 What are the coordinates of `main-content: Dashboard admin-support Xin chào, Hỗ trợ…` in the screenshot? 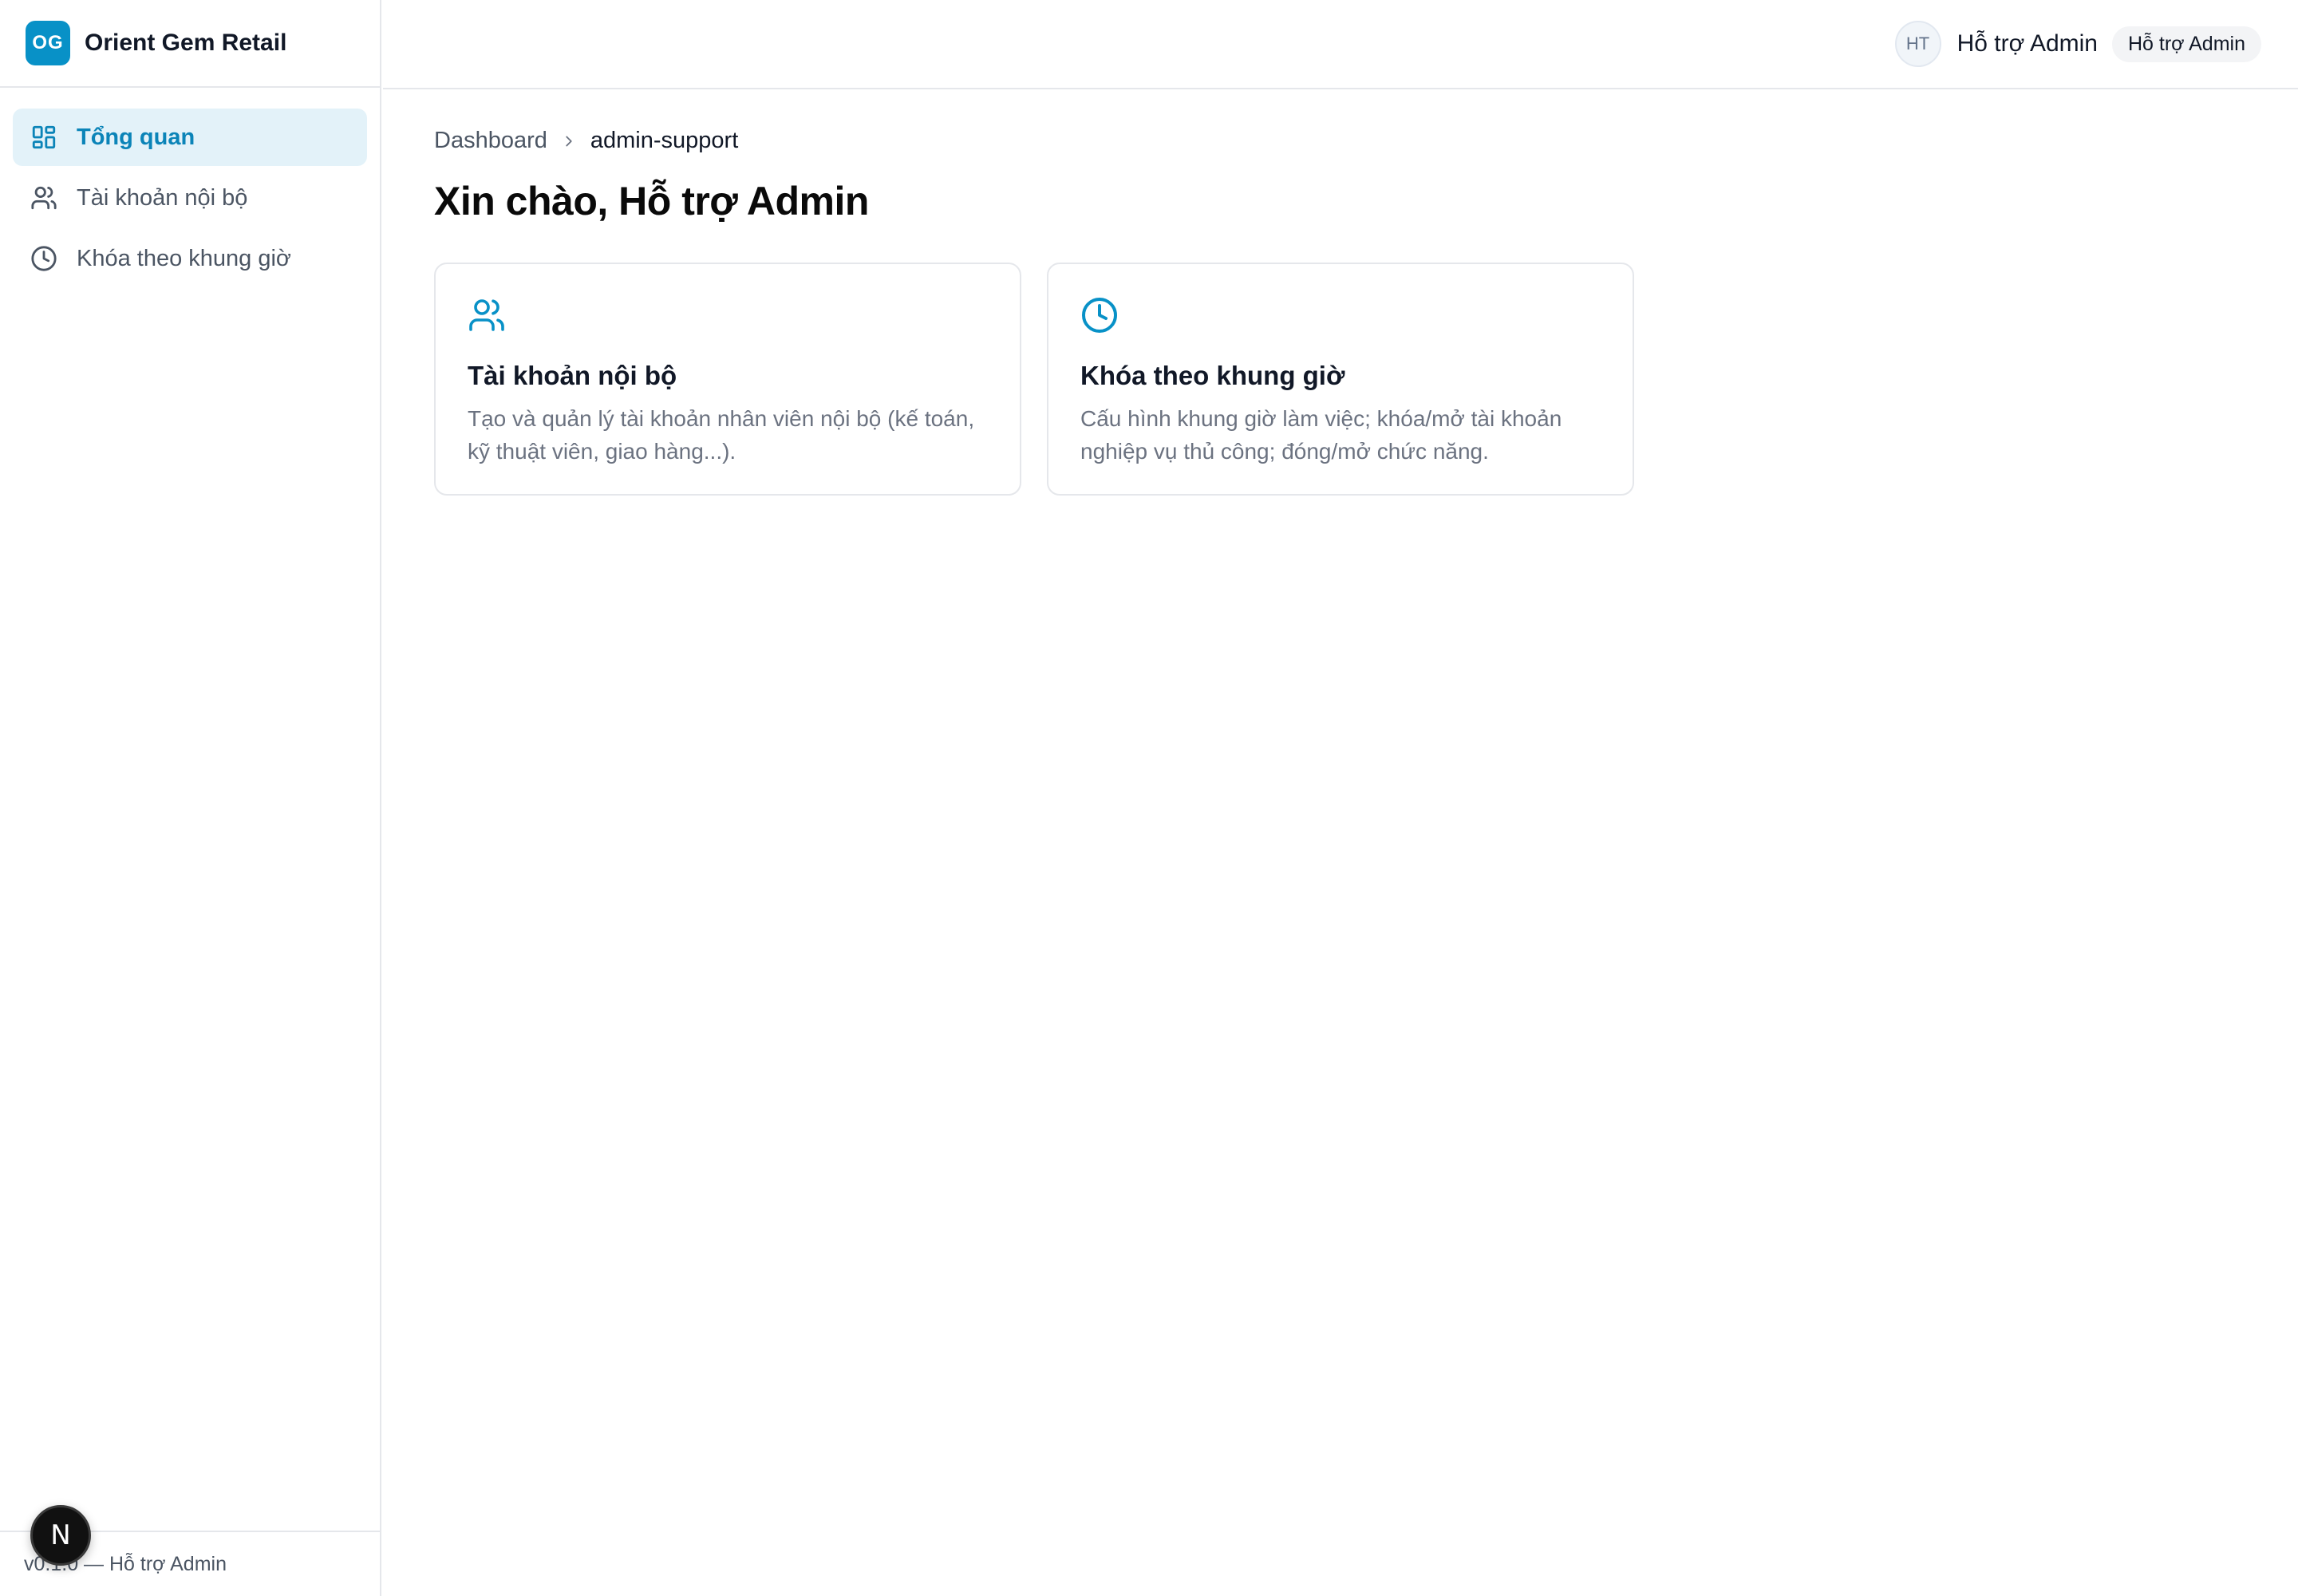 It's located at (1034, 312).